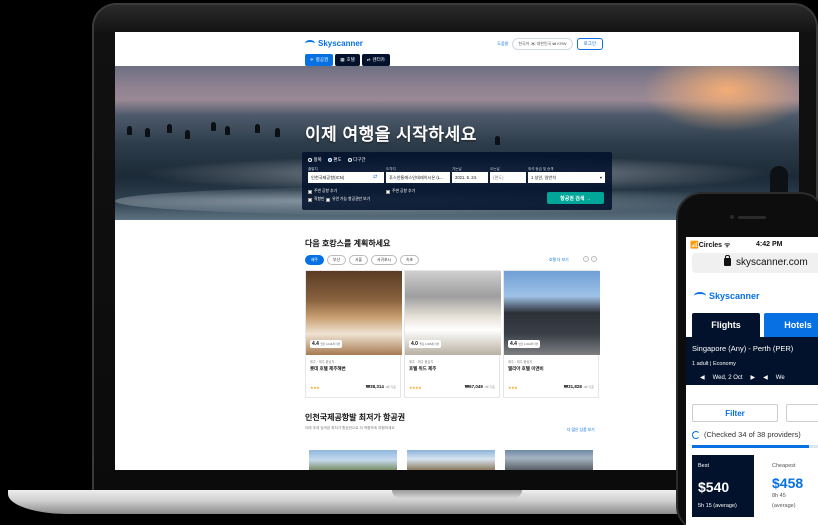  I want to click on hotel-price: ₩31,828 1박 기준, so click(579, 386).